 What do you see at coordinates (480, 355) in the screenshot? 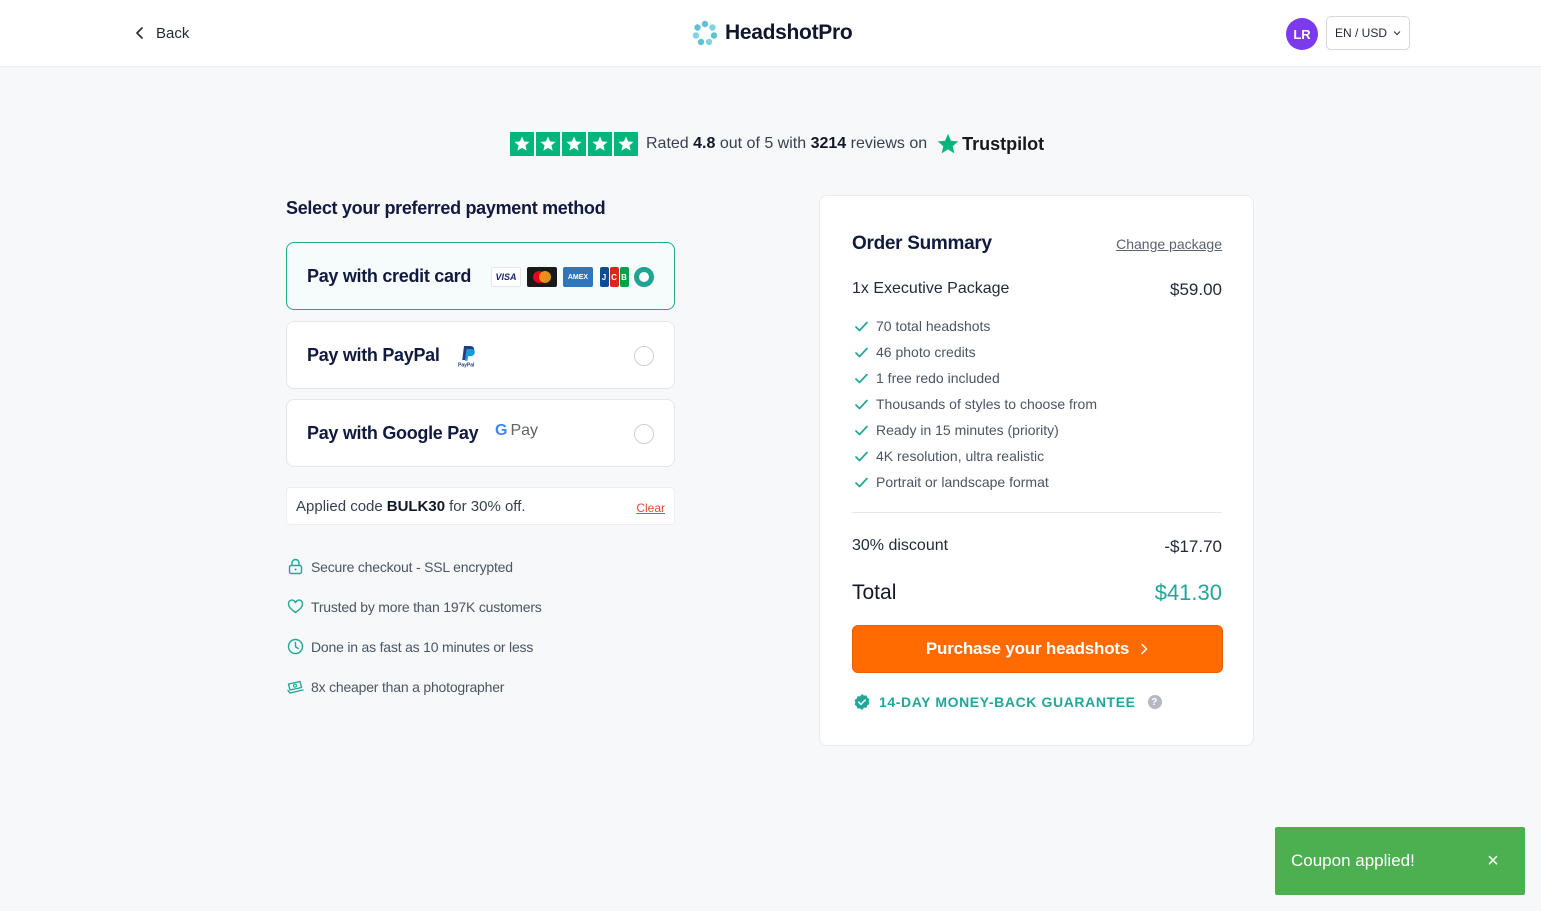
I see `pay-paypal-option: Pay with PayPal PayPal` at bounding box center [480, 355].